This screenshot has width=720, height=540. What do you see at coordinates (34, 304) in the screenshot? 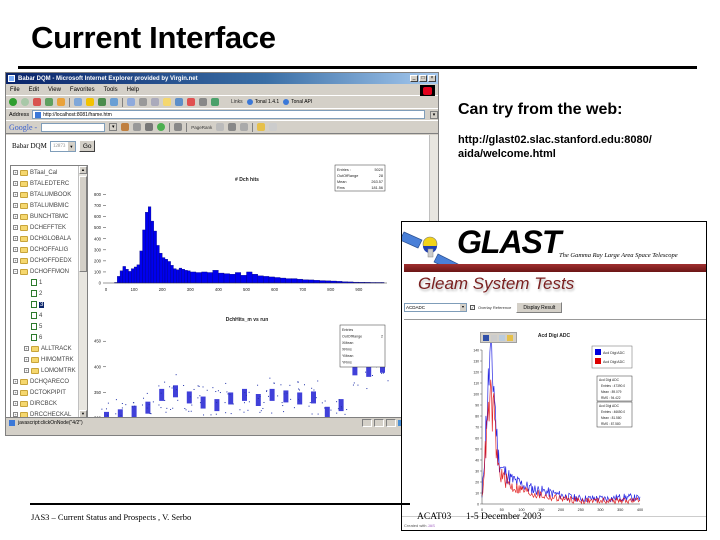
I see `tree-item: 3` at bounding box center [34, 304].